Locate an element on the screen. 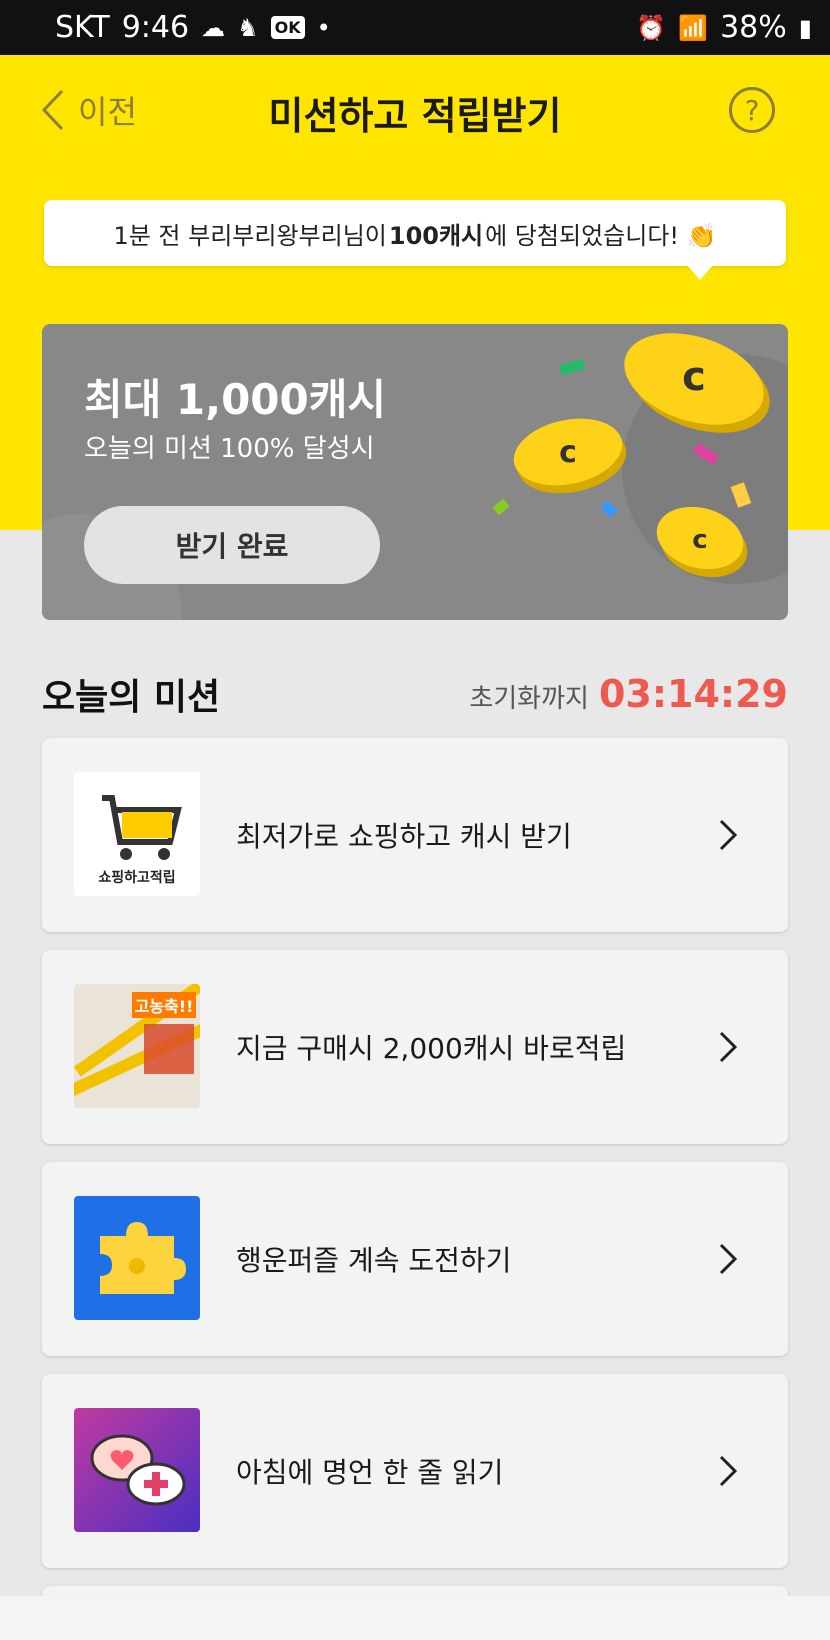  reset-timer: 초기화까지 03:14:29 is located at coordinates (628, 694).